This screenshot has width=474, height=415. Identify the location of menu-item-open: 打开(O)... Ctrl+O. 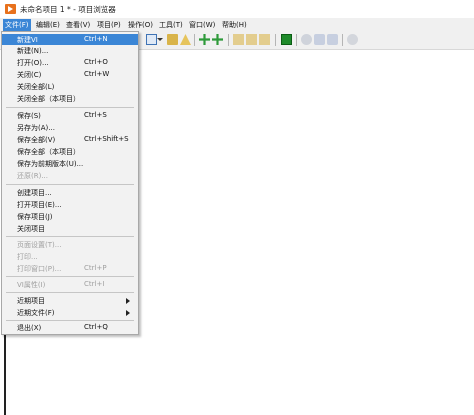
(70, 62).